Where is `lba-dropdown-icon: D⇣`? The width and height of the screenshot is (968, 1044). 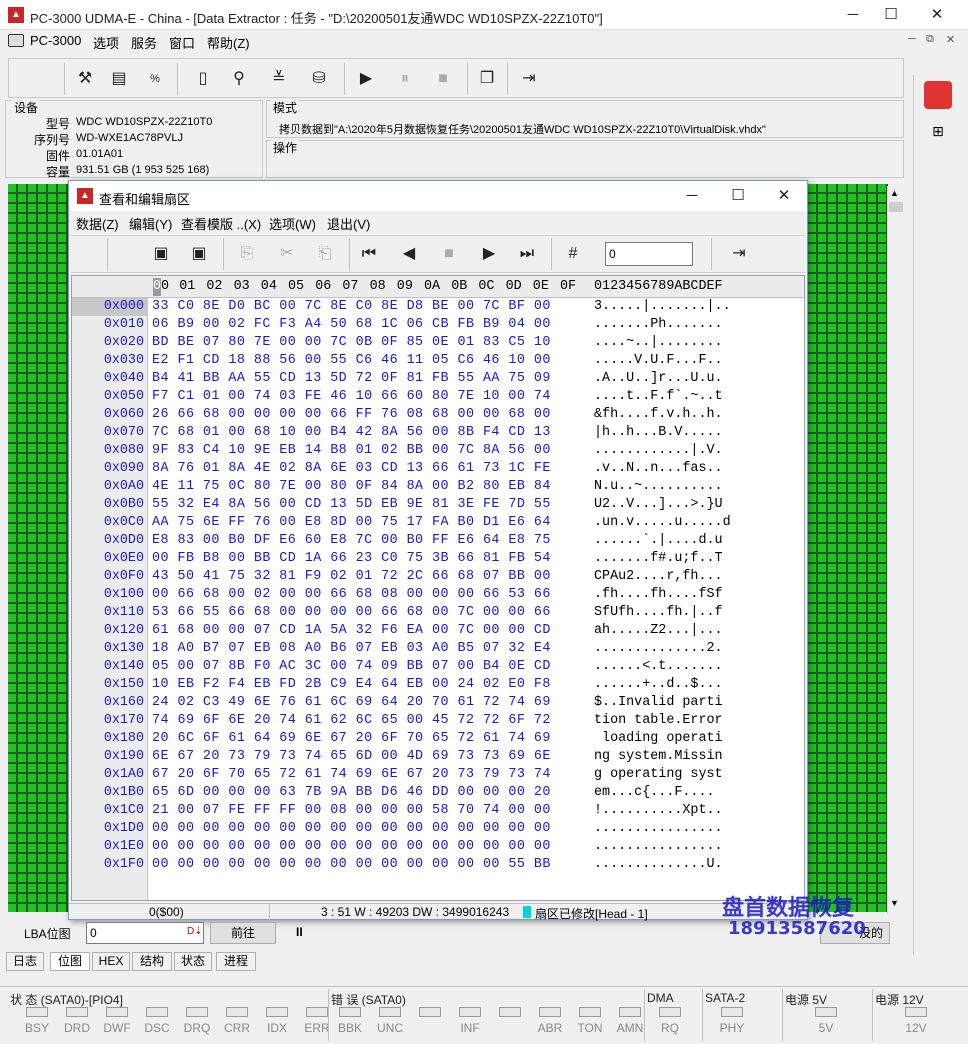
lba-dropdown-icon: D⇣ is located at coordinates (195, 931).